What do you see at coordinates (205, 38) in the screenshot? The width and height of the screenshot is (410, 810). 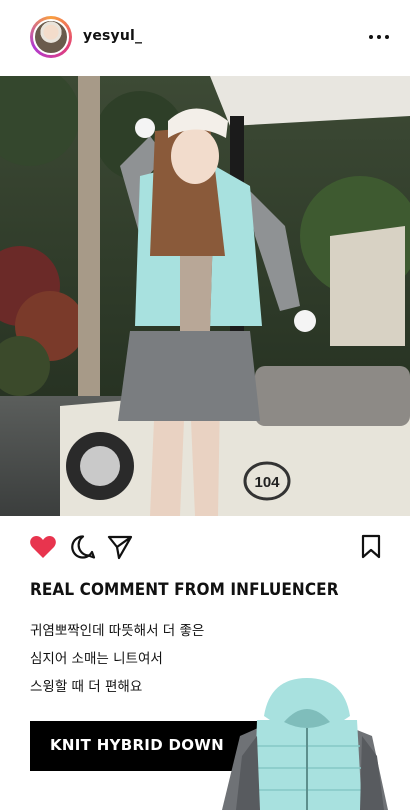 I see `post-header: yesyul_` at bounding box center [205, 38].